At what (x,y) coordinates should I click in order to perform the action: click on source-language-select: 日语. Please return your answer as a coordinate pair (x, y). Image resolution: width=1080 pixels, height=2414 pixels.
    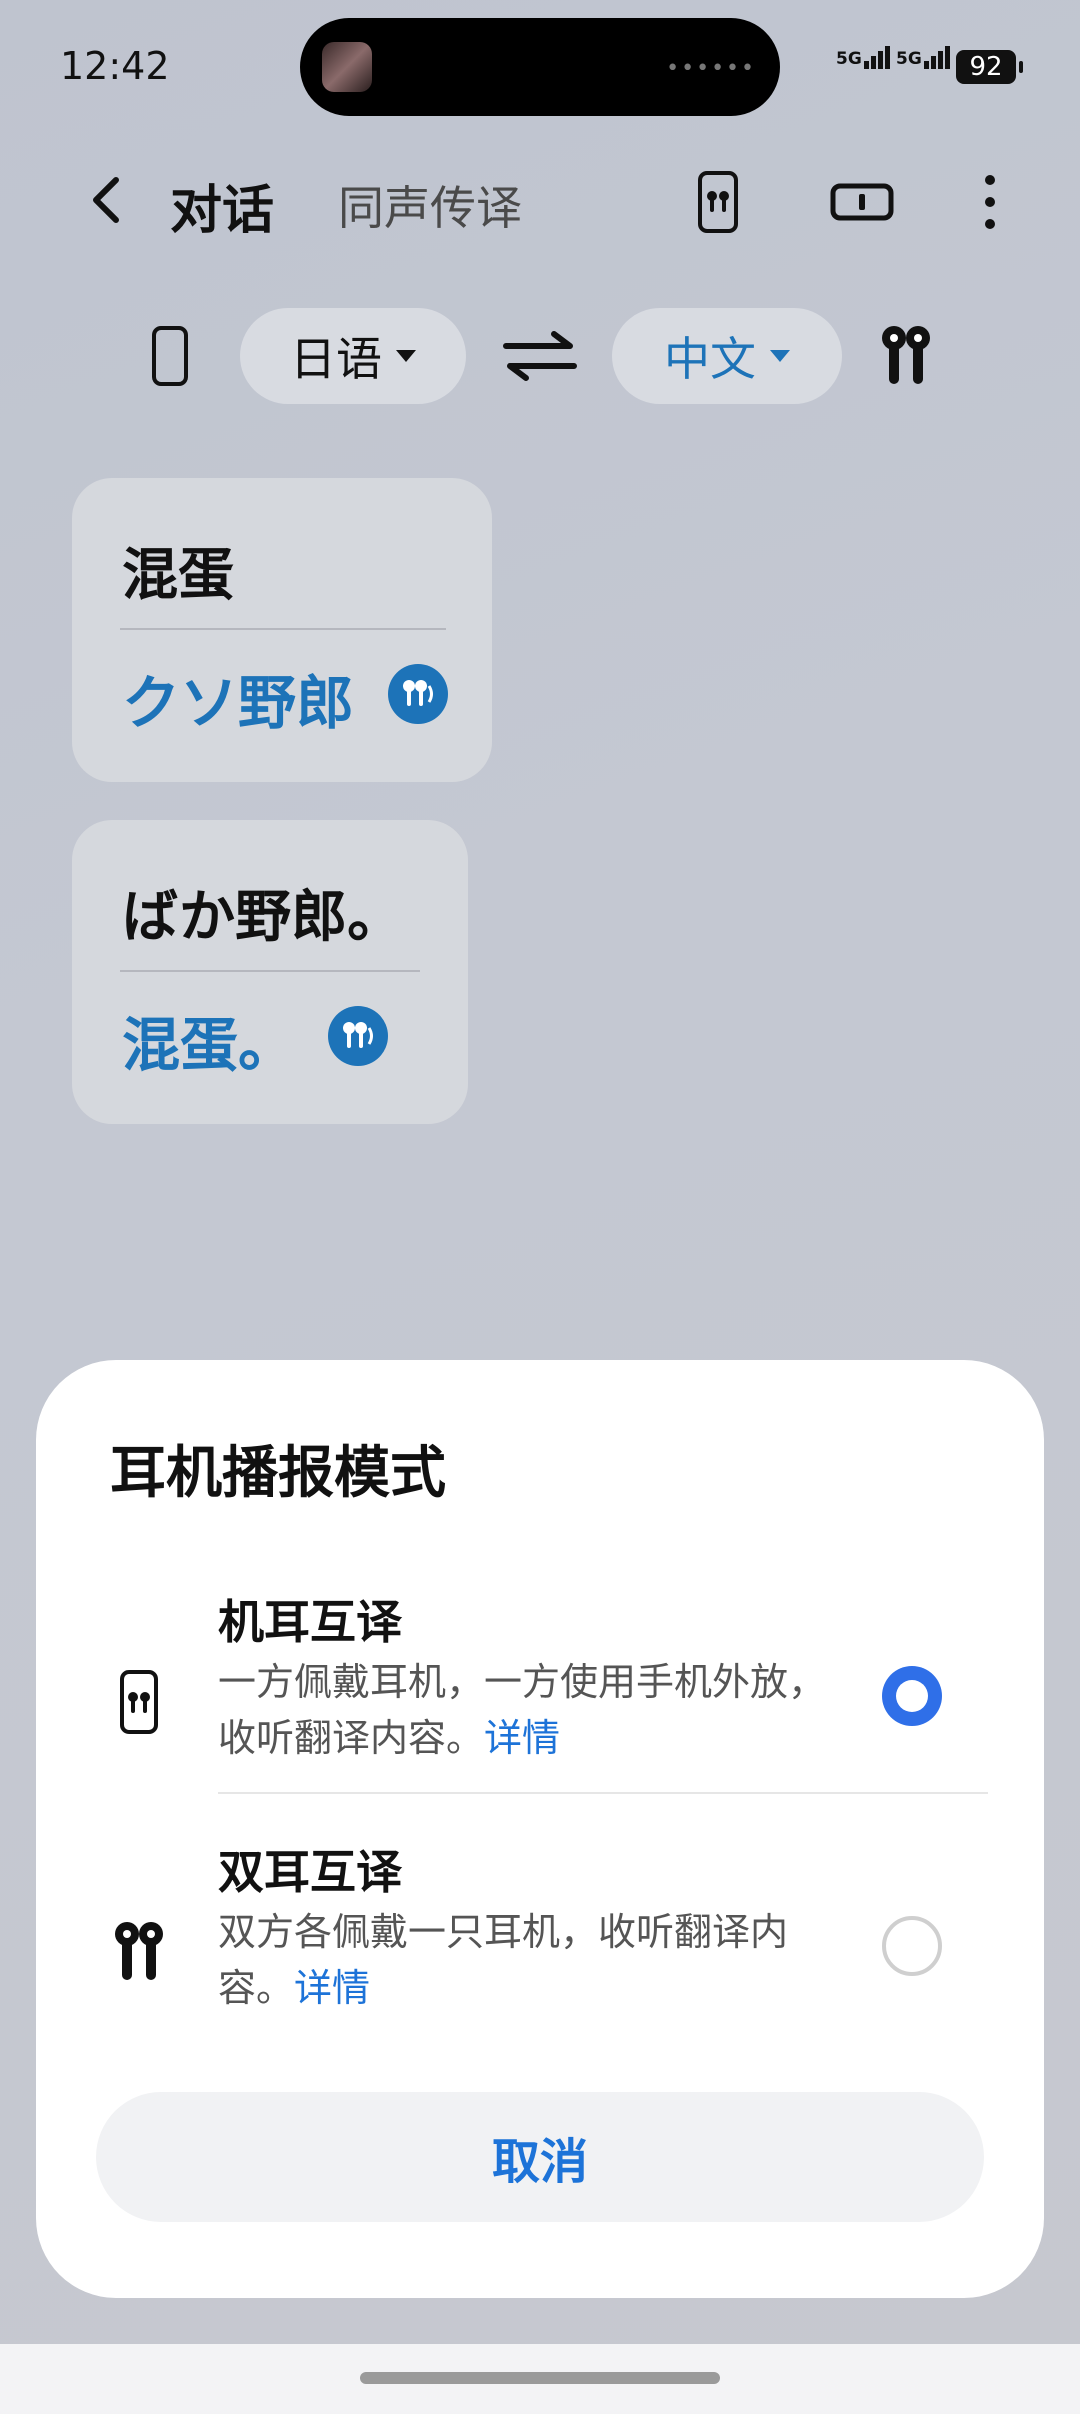
    Looking at the image, I should click on (353, 356).